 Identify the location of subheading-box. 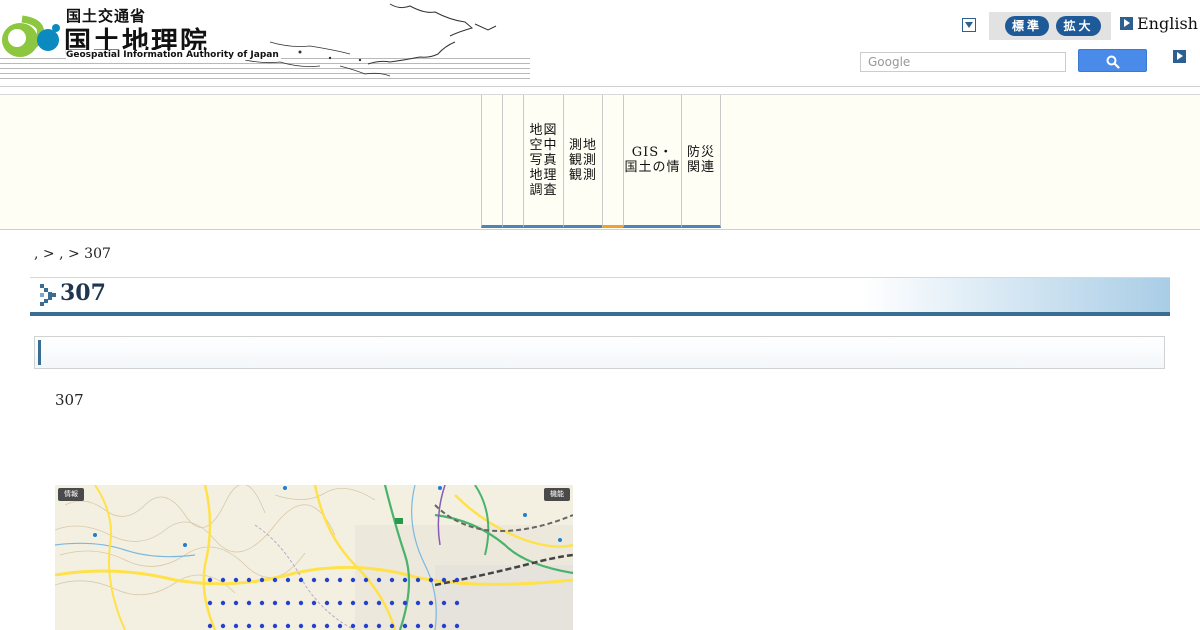
(599, 352).